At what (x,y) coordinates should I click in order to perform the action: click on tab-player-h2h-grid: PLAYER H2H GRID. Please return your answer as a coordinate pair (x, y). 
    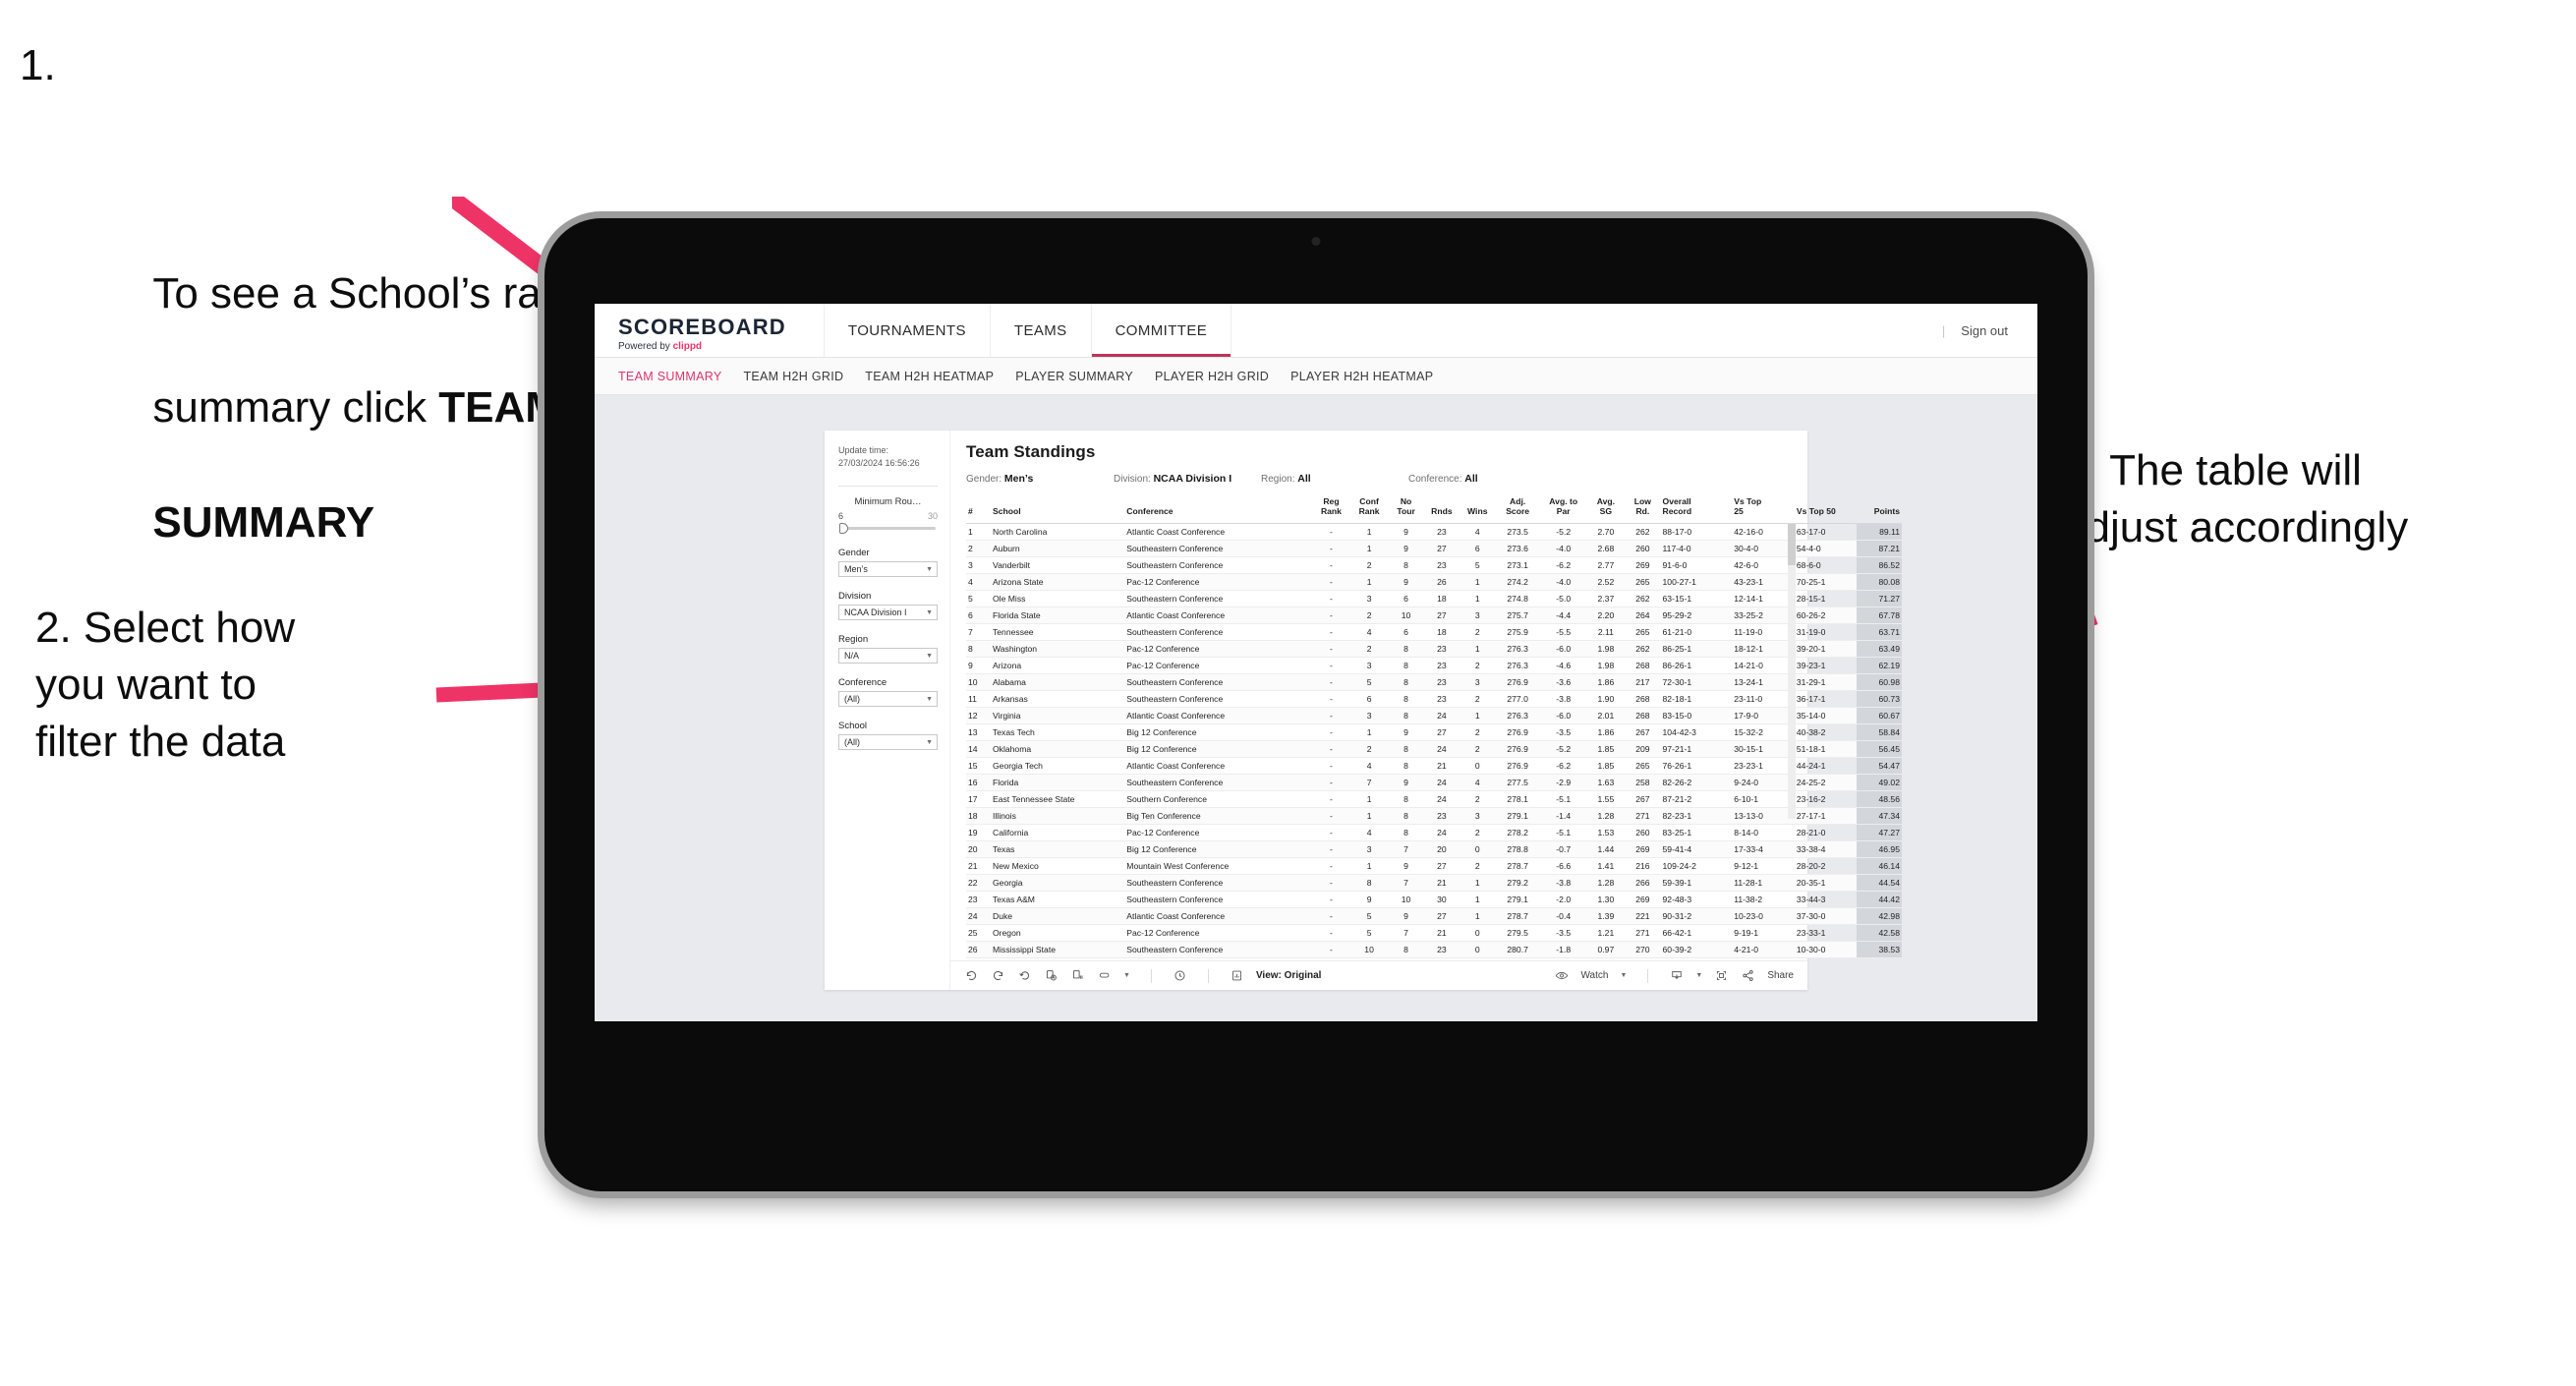
    Looking at the image, I should click on (1222, 377).